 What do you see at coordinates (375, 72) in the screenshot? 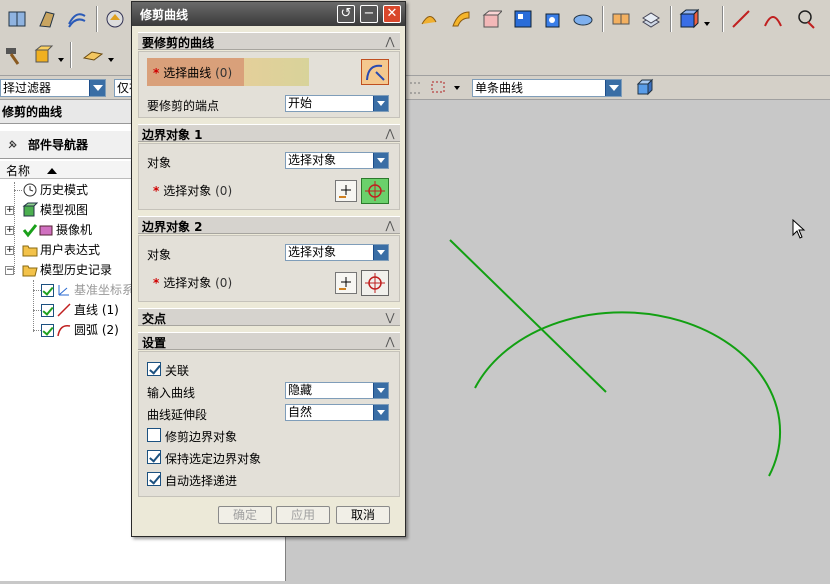
I see `select-curve-button` at bounding box center [375, 72].